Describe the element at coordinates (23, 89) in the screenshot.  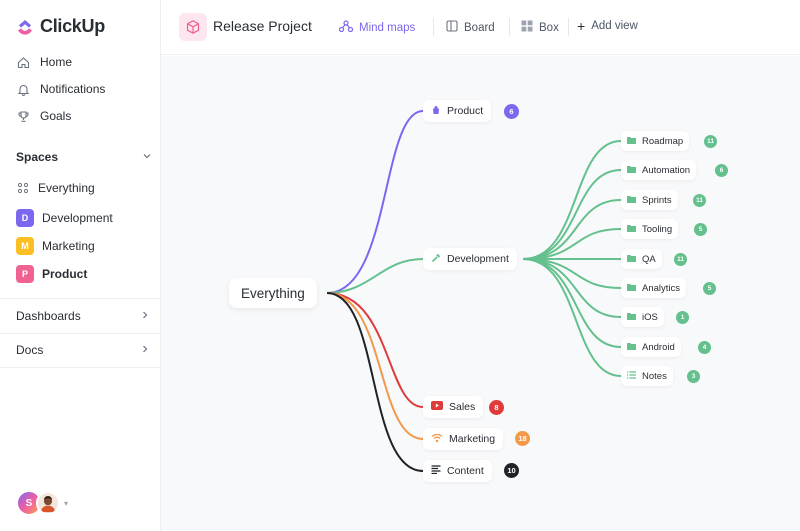
I see `bell-icon` at that location.